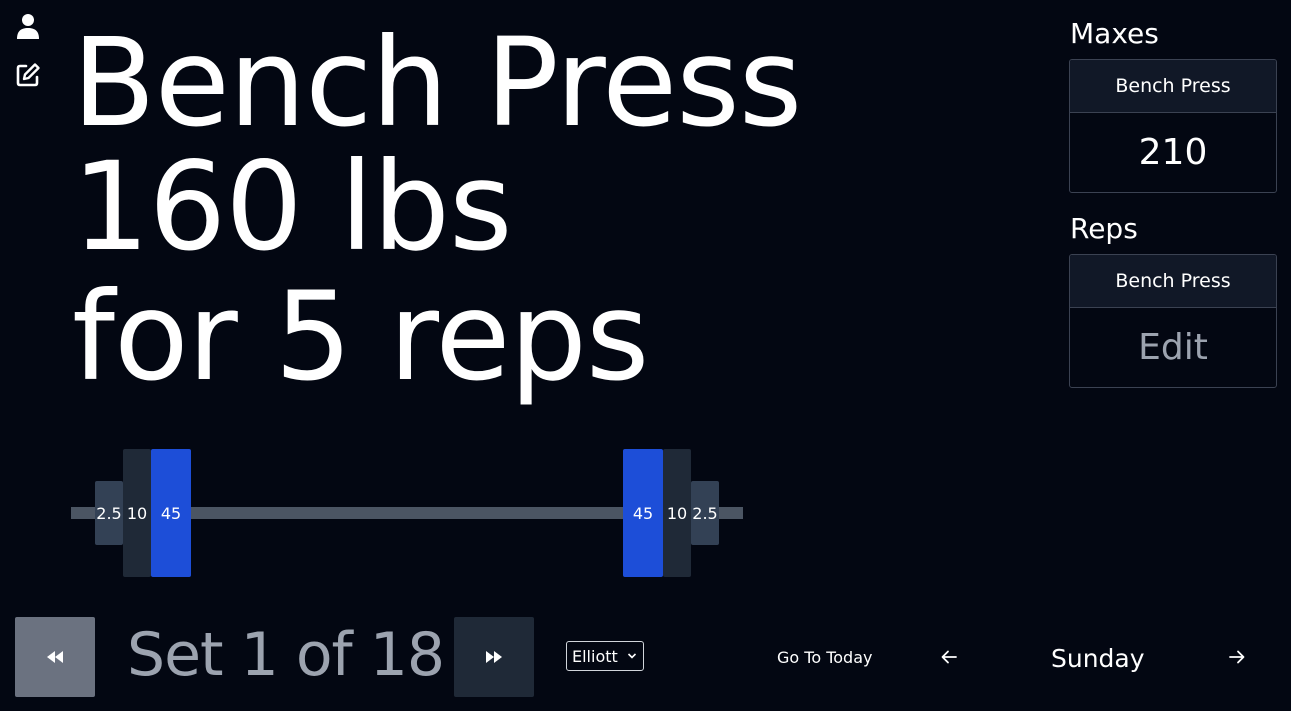 This screenshot has height=711, width=1291. What do you see at coordinates (28, 75) in the screenshot?
I see `edit-icon` at bounding box center [28, 75].